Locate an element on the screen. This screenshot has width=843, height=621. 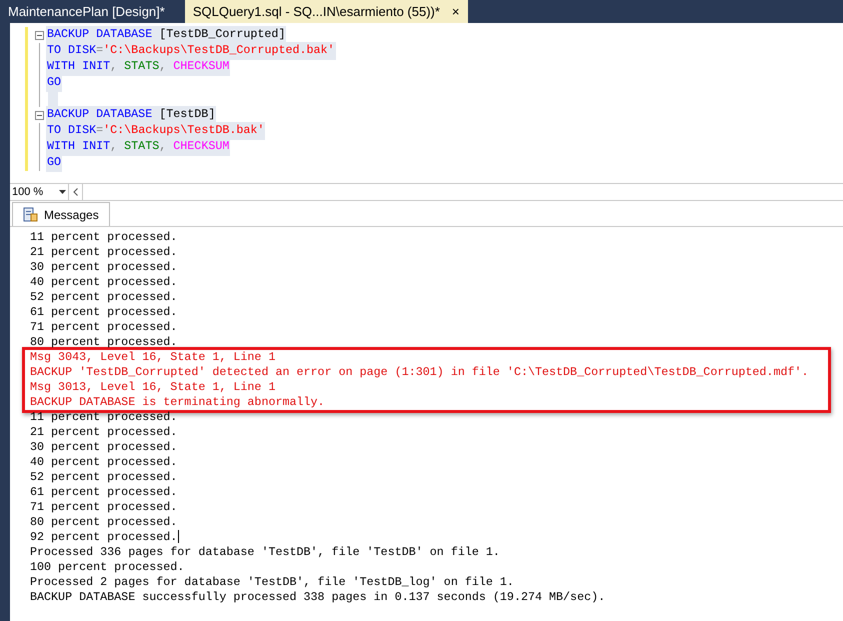
message-line: Processed 2 pages for database 'TestDB', file 'TestDB_log' on file 1. is located at coordinates (272, 582).